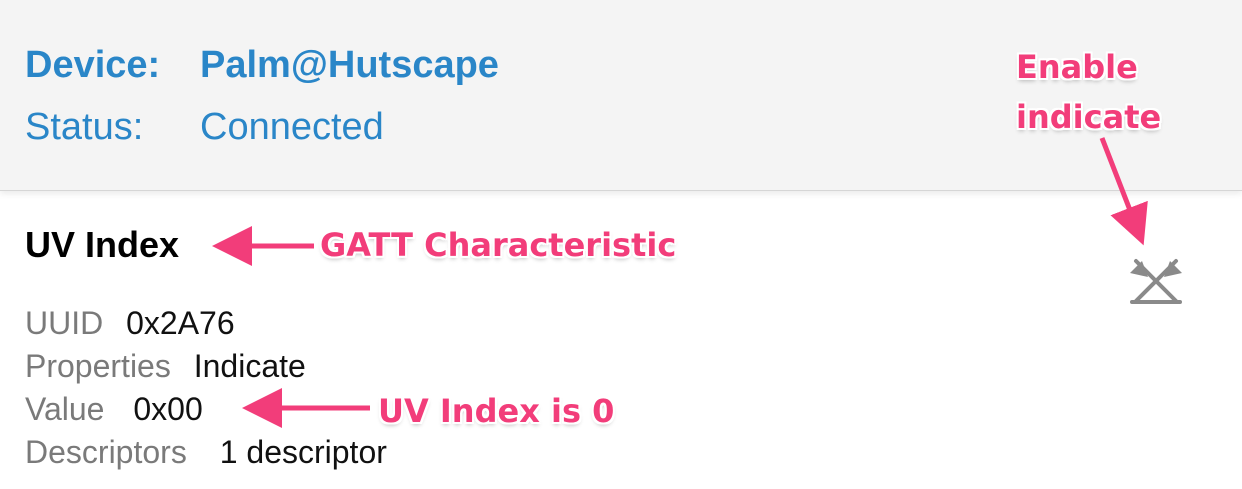  Describe the element at coordinates (1089, 117) in the screenshot. I see `annotation-enable-line2: indicate` at that location.